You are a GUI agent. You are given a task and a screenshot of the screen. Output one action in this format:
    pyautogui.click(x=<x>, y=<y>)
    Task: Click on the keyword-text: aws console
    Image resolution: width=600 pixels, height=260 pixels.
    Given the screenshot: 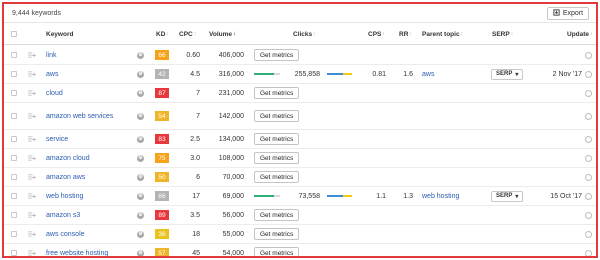 What is the action you would take?
    pyautogui.click(x=65, y=234)
    